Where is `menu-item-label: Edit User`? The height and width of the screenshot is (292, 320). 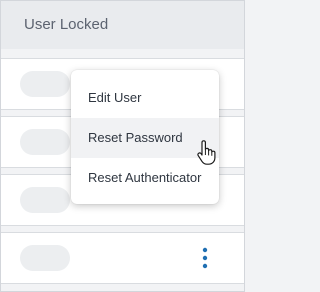
menu-item-label: Edit User is located at coordinates (115, 97).